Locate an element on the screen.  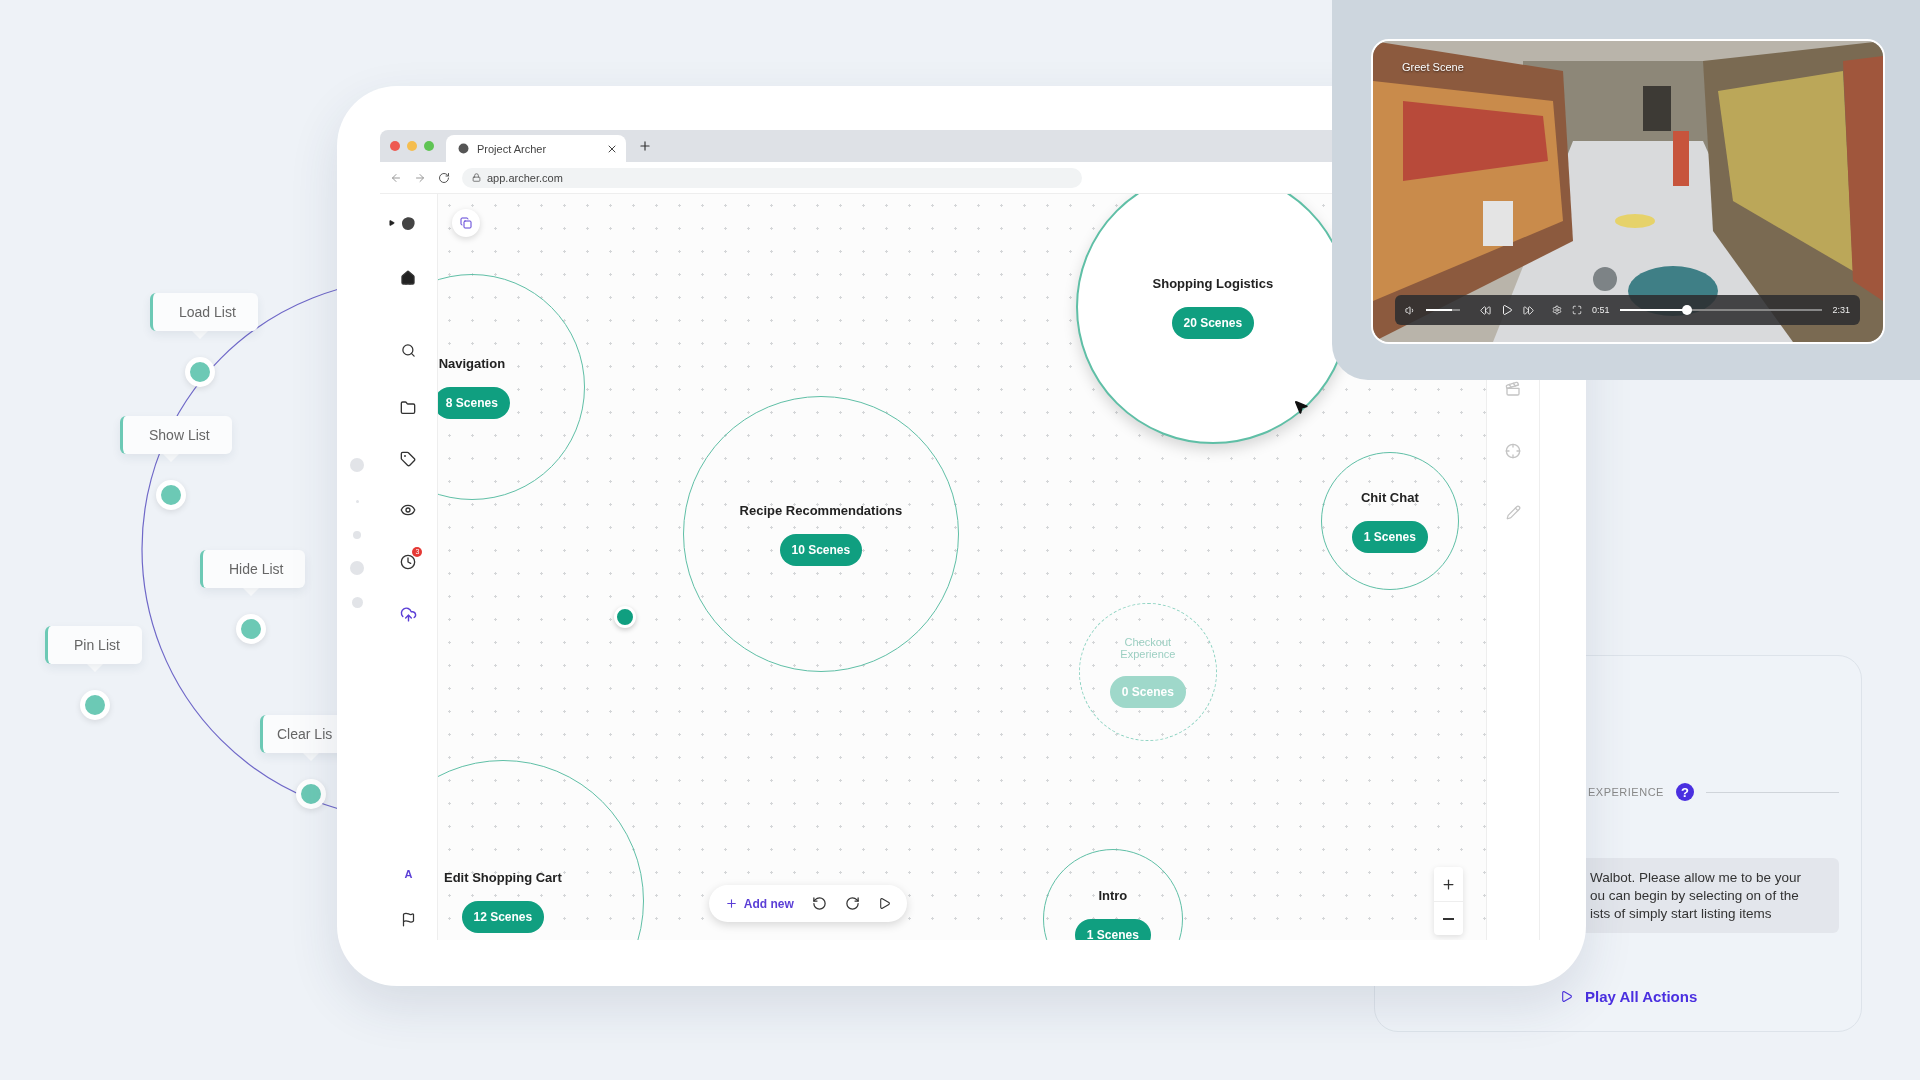
undo-button is located at coordinates (819, 903).